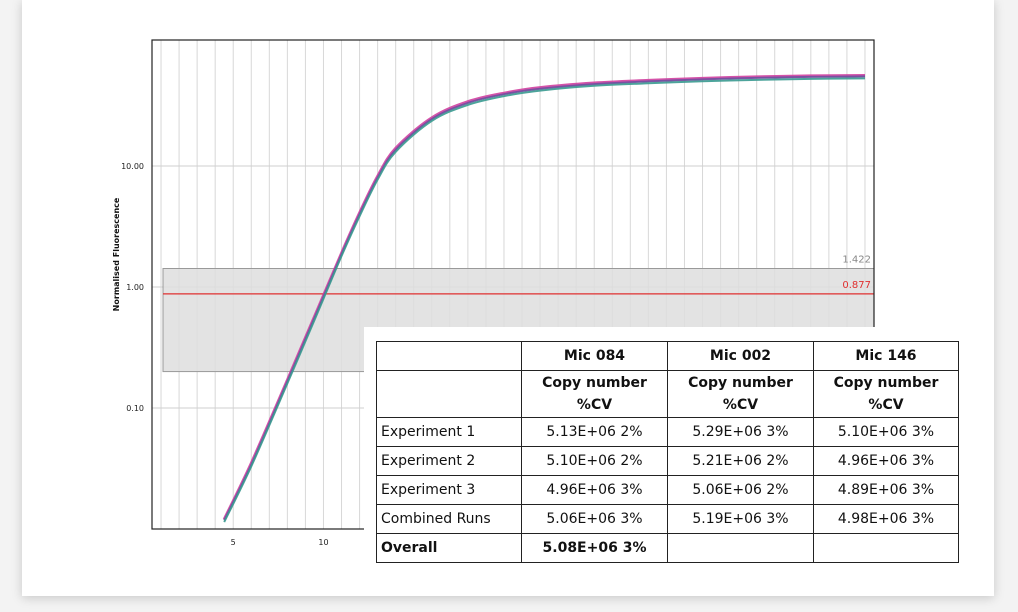 The height and width of the screenshot is (612, 1018). What do you see at coordinates (594, 548) in the screenshot?
I see `table-cell: 5.08E+06 3%` at bounding box center [594, 548].